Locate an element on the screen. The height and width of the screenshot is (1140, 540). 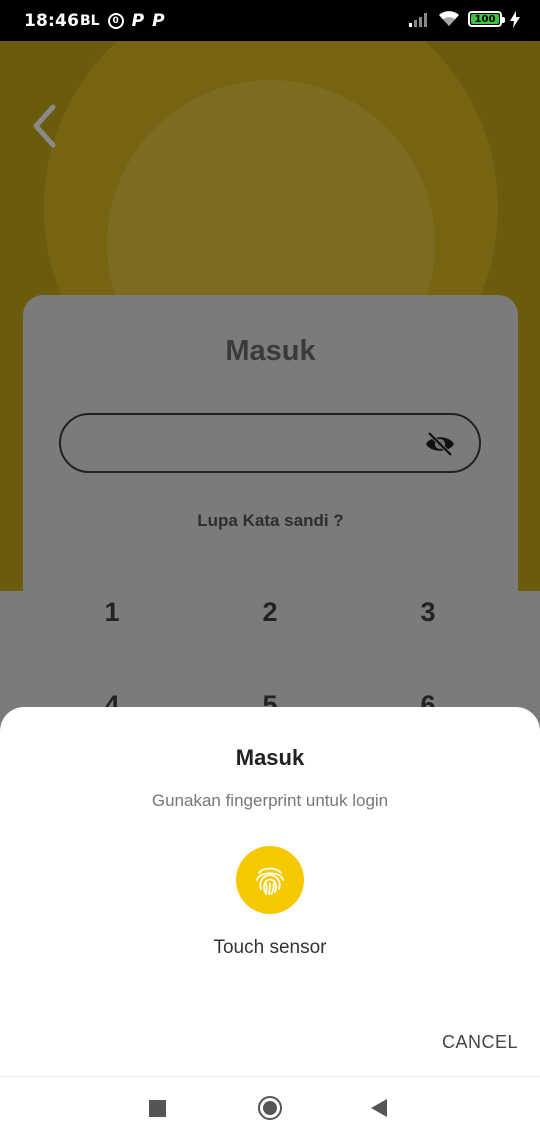
fingerprint-icon is located at coordinates (270, 881).